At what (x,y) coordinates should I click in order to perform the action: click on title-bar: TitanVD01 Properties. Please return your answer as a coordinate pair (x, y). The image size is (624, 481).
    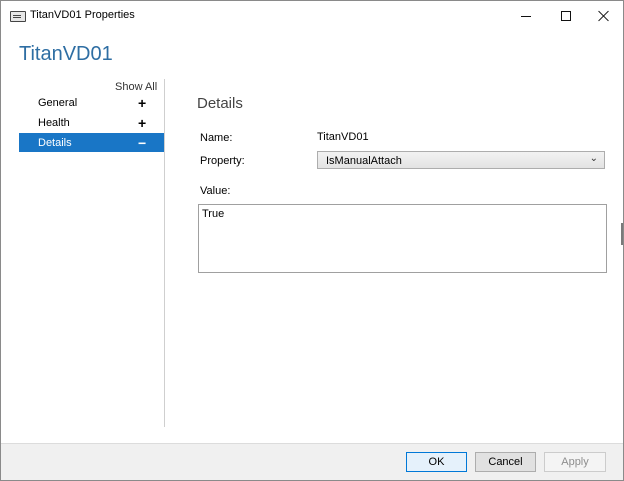
    Looking at the image, I should click on (312, 16).